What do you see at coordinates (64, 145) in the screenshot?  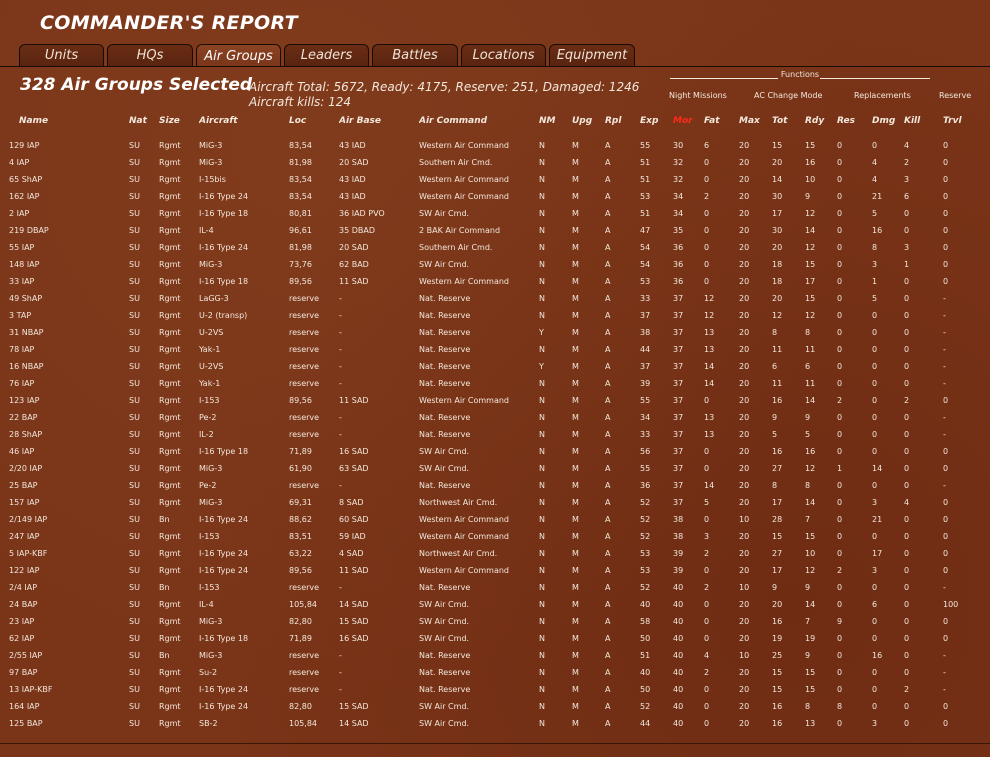 I see `cell-name: 129 IAP` at bounding box center [64, 145].